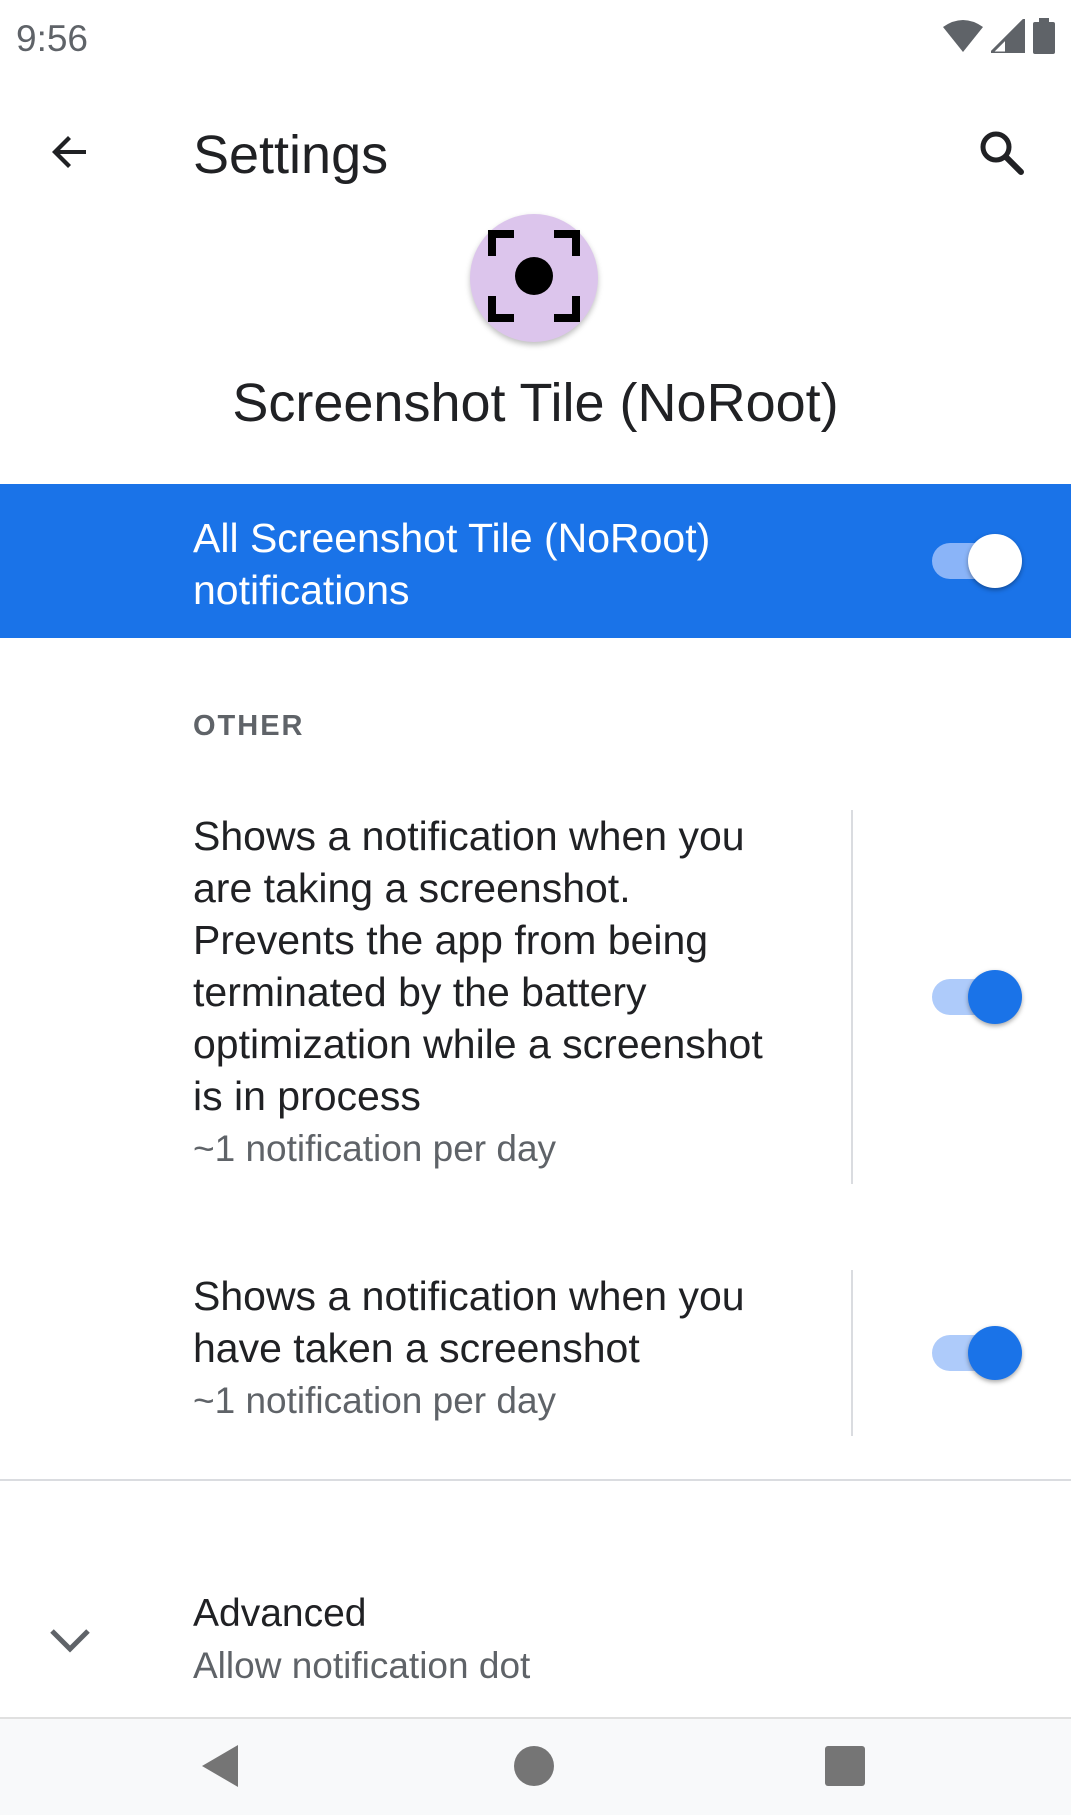 The height and width of the screenshot is (1815, 1071). What do you see at coordinates (535, 150) in the screenshot?
I see `toolbar: Settings` at bounding box center [535, 150].